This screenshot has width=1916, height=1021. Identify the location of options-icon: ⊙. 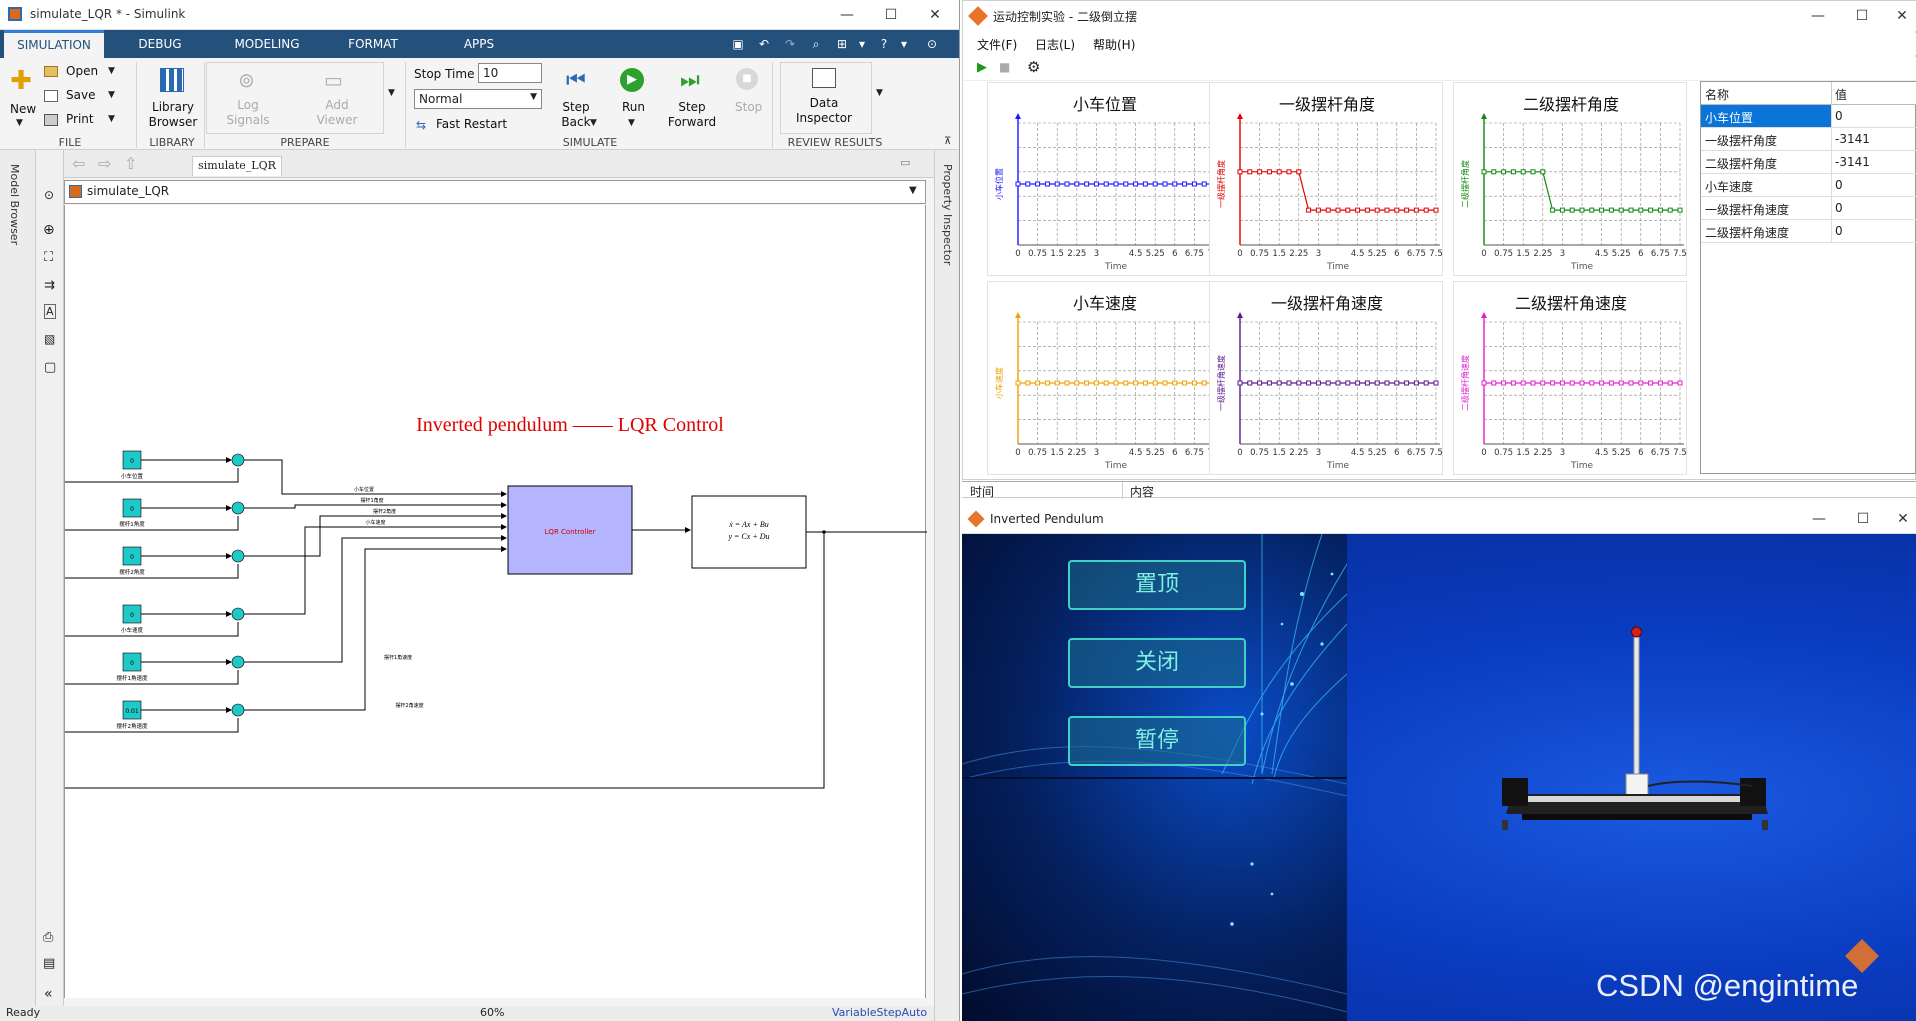
(932, 44).